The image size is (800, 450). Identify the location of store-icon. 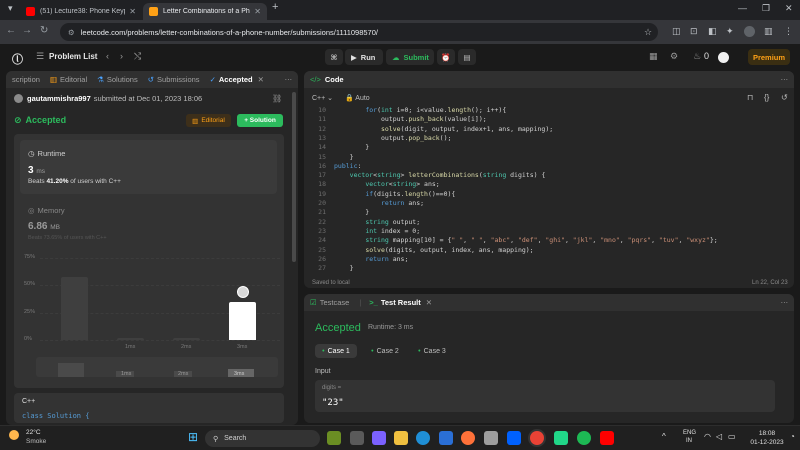
(446, 438).